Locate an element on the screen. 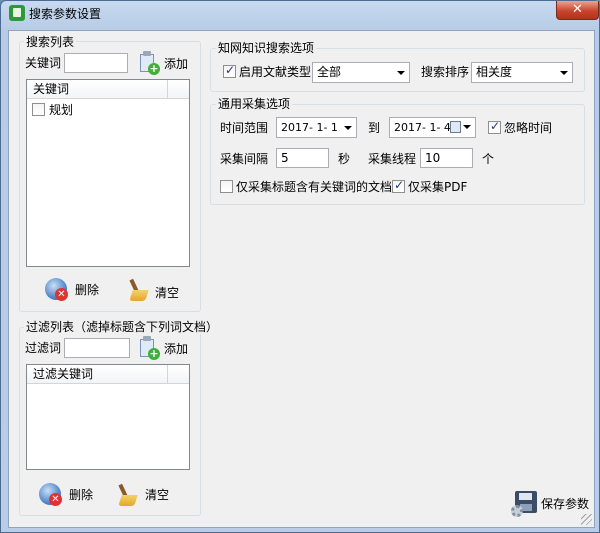  add-filter-icon: + is located at coordinates (149, 348).